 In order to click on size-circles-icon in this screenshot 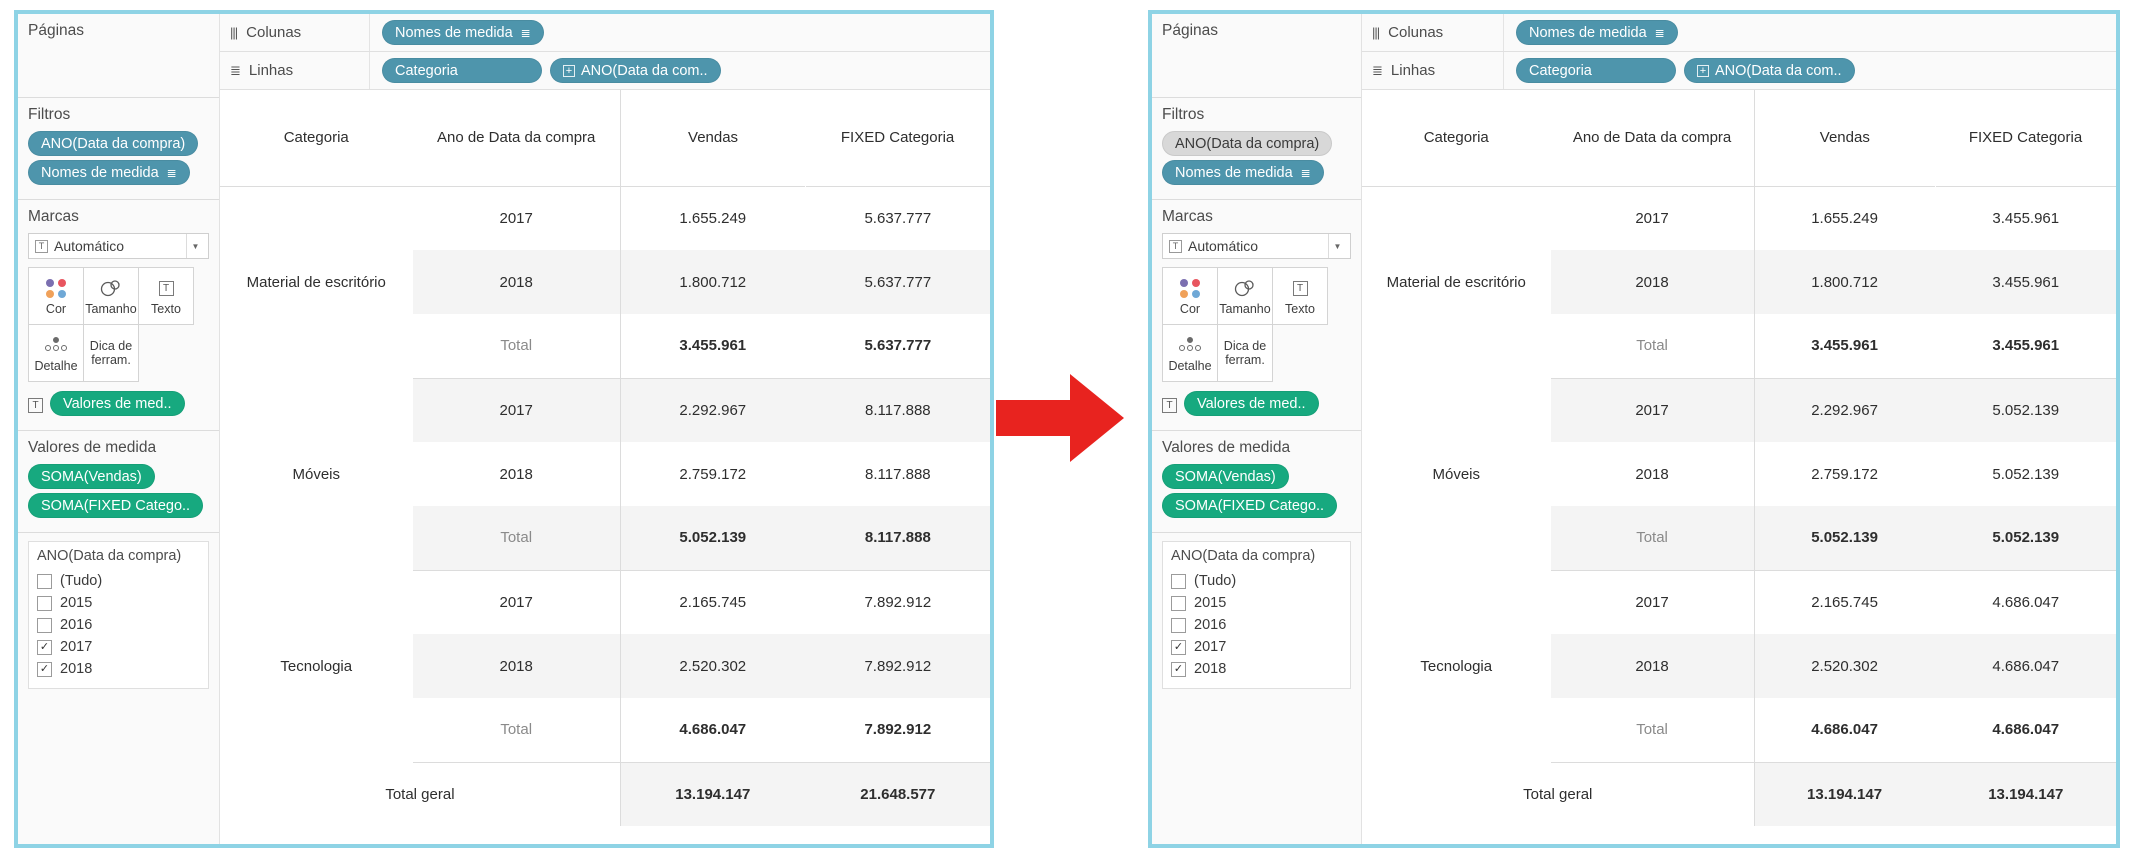, I will do `click(111, 288)`.